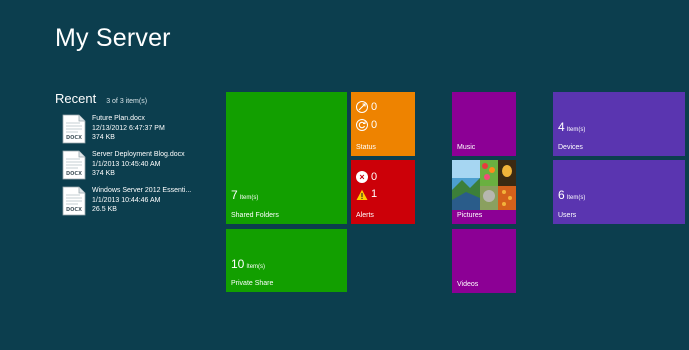 This screenshot has height=350, width=689. Describe the element at coordinates (570, 147) in the screenshot. I see `tile-label: Devices` at that location.